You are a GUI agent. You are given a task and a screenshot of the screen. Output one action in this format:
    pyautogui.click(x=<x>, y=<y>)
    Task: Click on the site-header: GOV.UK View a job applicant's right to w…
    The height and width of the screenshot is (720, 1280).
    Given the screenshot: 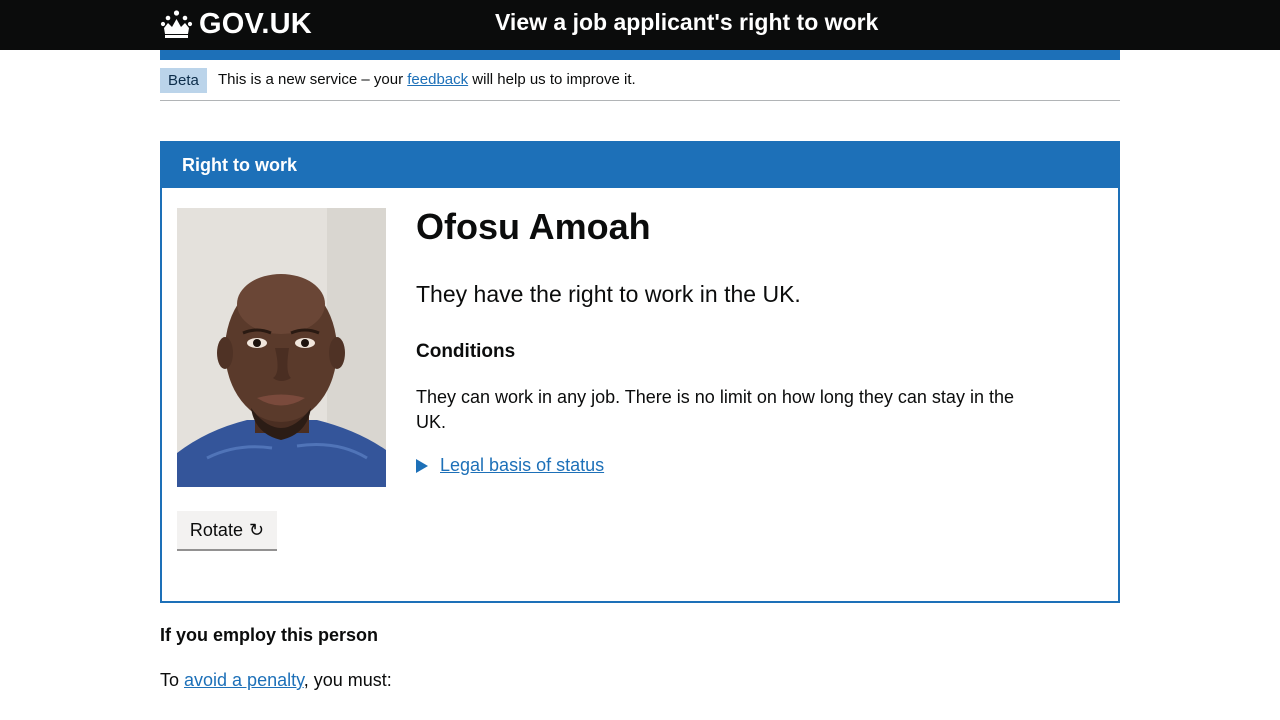 What is the action you would take?
    pyautogui.click(x=640, y=25)
    